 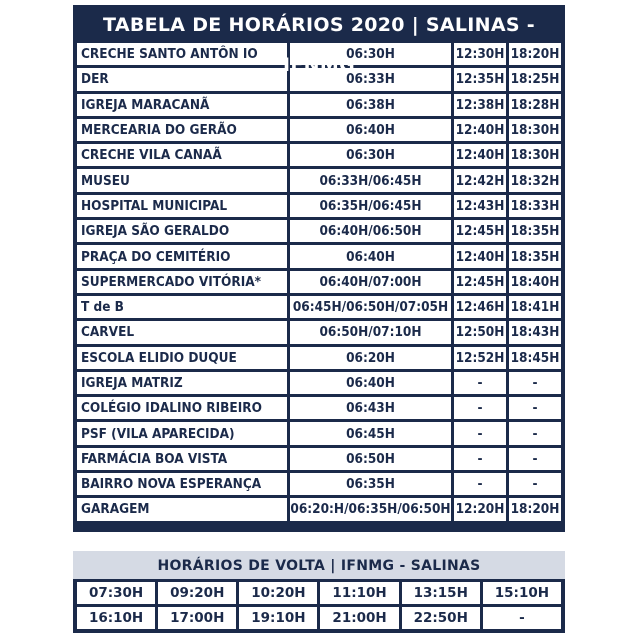 I want to click on stop-name-cell: COLÉGIO IDALINO RIBEIRO, so click(x=182, y=408).